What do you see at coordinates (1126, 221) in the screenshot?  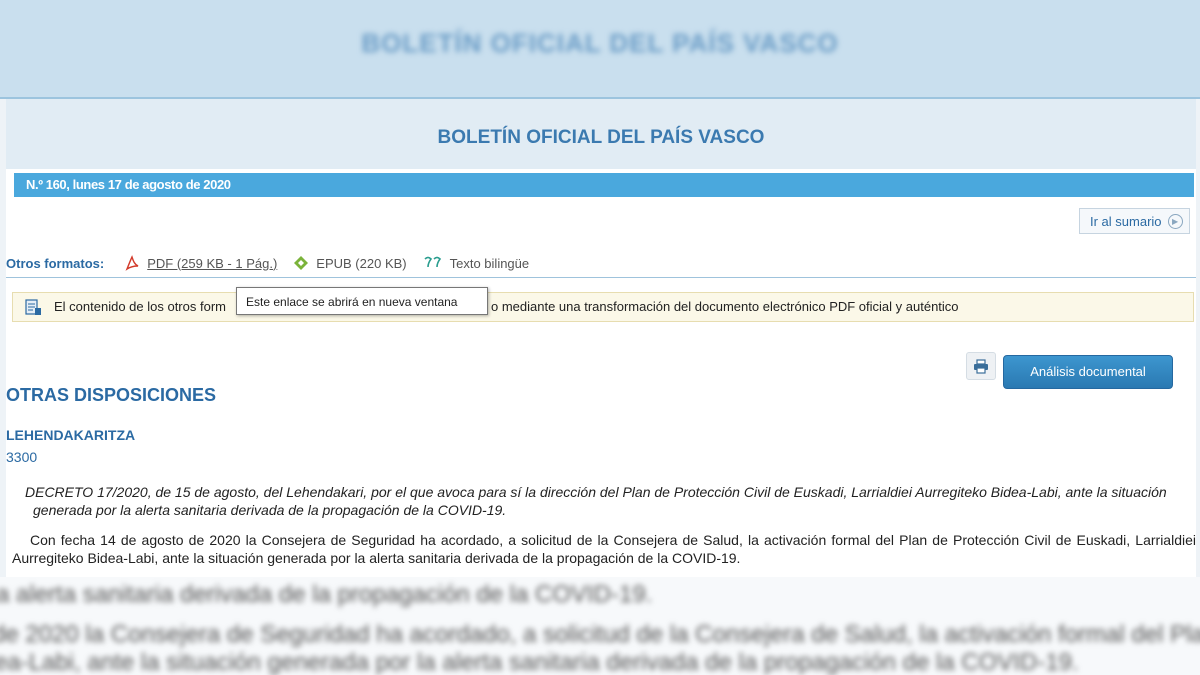 I see `summary-label: Ir al sumario` at bounding box center [1126, 221].